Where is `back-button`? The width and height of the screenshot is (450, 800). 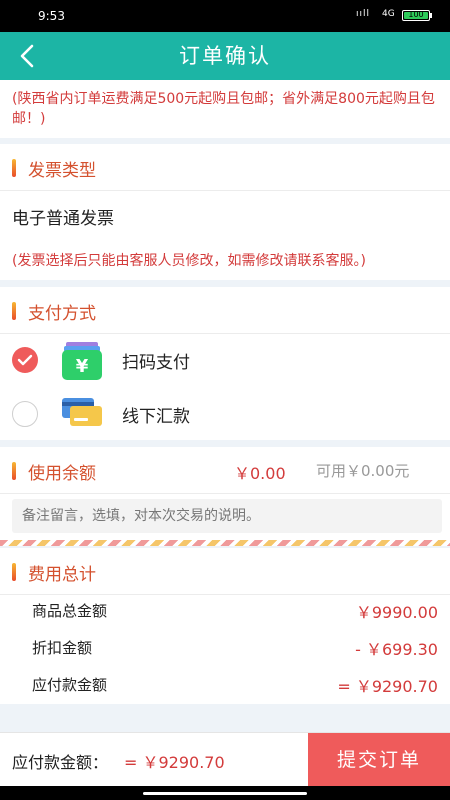
back-button is located at coordinates (29, 56).